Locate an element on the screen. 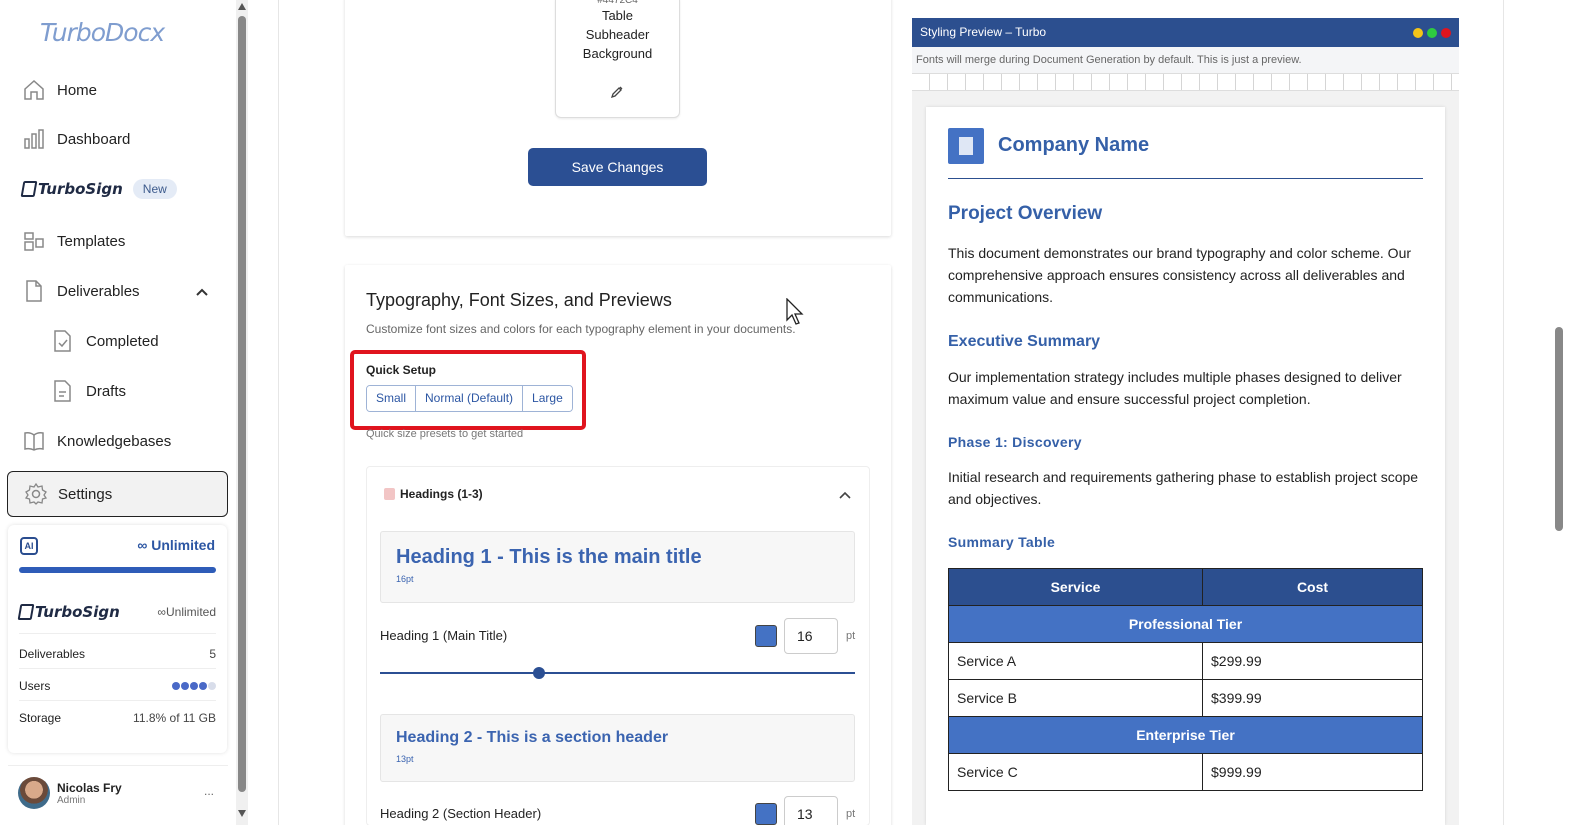 Image resolution: width=1577 pixels, height=825 pixels. highlight-box is located at coordinates (468, 390).